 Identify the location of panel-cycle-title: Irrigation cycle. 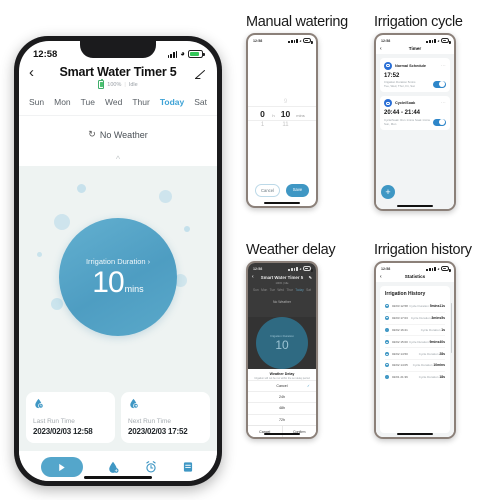
(418, 22).